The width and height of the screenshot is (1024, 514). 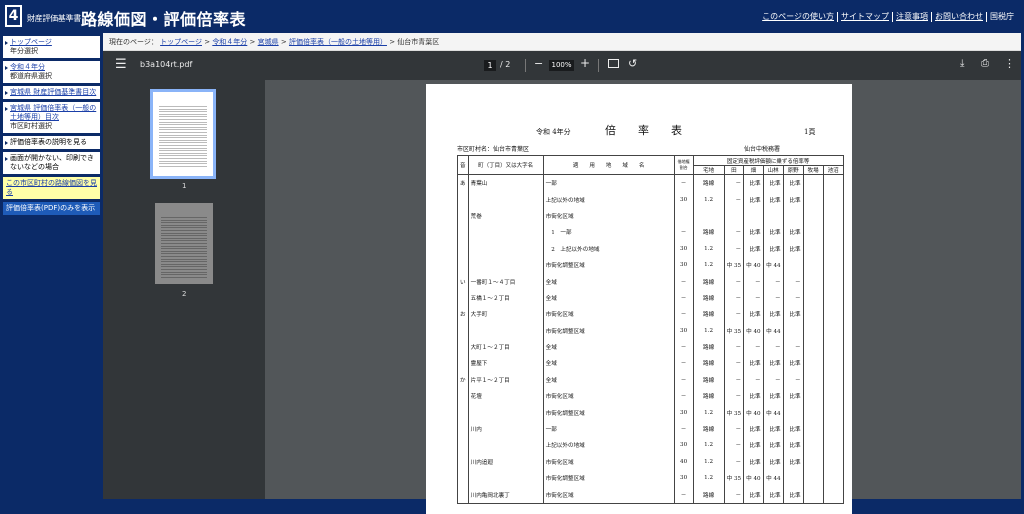 What do you see at coordinates (608, 412) in the screenshot?
I see `table-cell-area: 市街化調整区域` at bounding box center [608, 412].